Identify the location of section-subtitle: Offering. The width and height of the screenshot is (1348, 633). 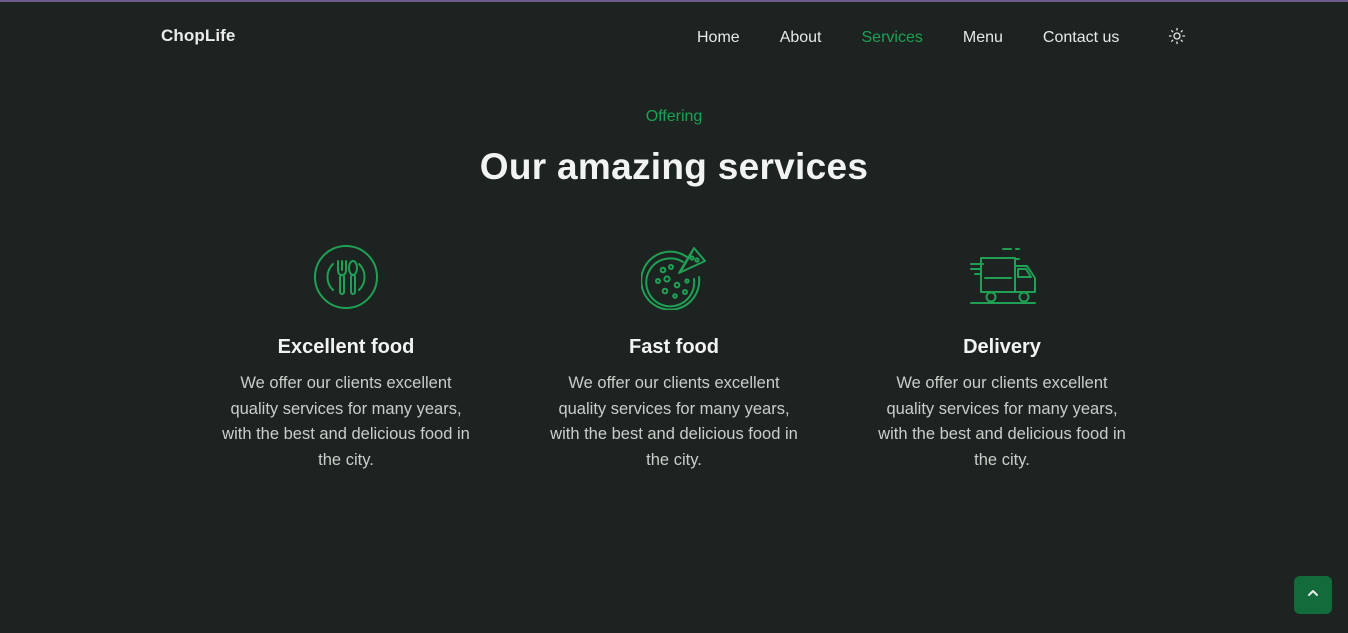
(674, 116).